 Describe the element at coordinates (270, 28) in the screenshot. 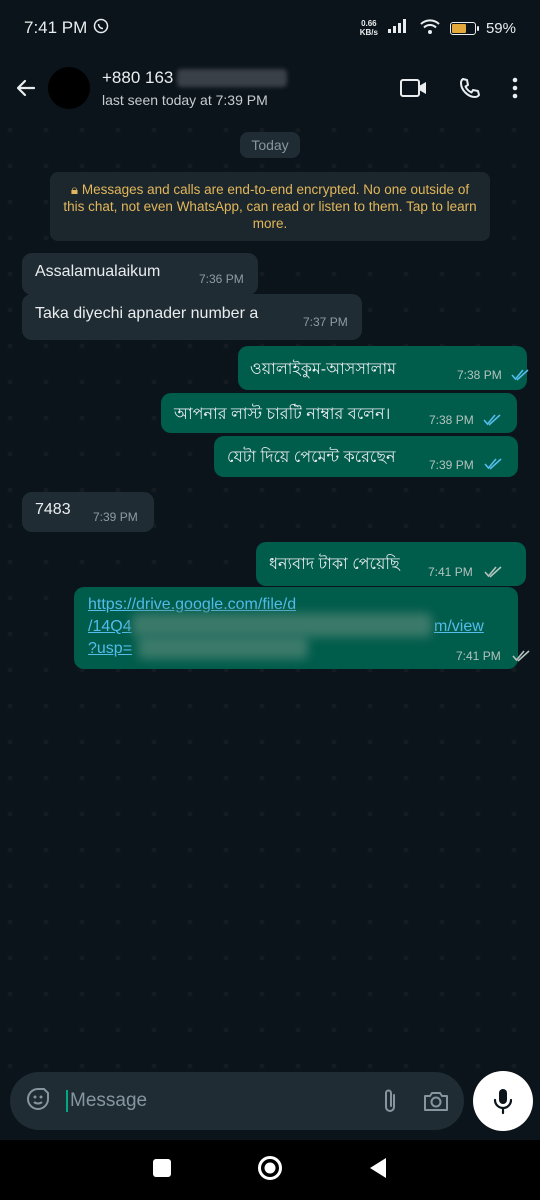

I see `status-bar: 7:41 PM 0.66 KB/s 59%` at that location.